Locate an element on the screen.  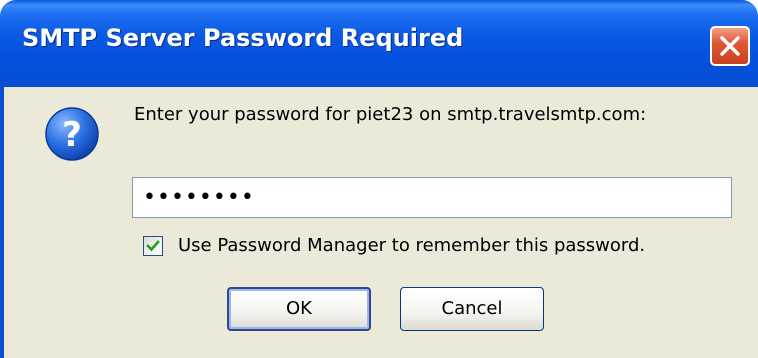
close-button is located at coordinates (730, 46).